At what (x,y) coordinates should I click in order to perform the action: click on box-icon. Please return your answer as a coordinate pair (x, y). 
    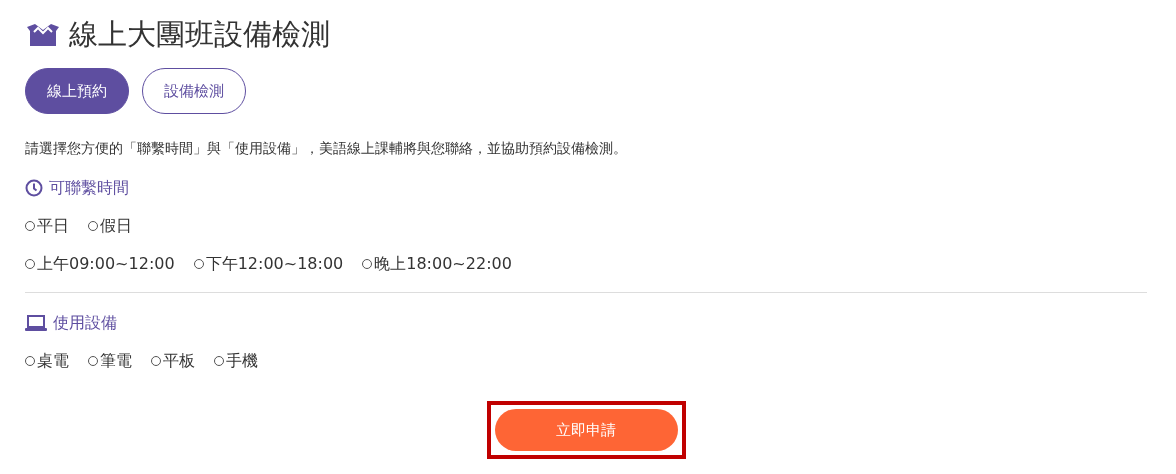
    Looking at the image, I should click on (43, 35).